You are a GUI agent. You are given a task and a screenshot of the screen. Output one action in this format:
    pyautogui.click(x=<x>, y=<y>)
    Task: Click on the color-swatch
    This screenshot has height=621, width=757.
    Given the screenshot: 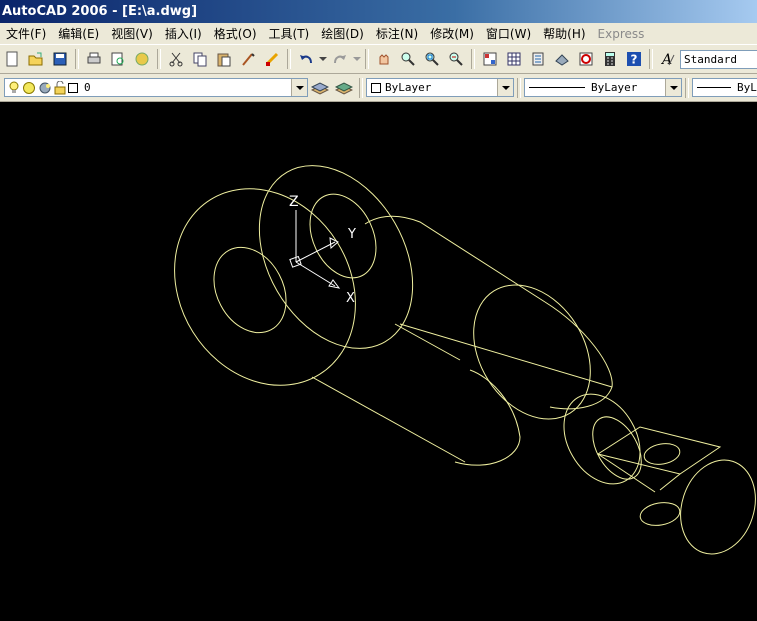 What is the action you would take?
    pyautogui.click(x=376, y=87)
    